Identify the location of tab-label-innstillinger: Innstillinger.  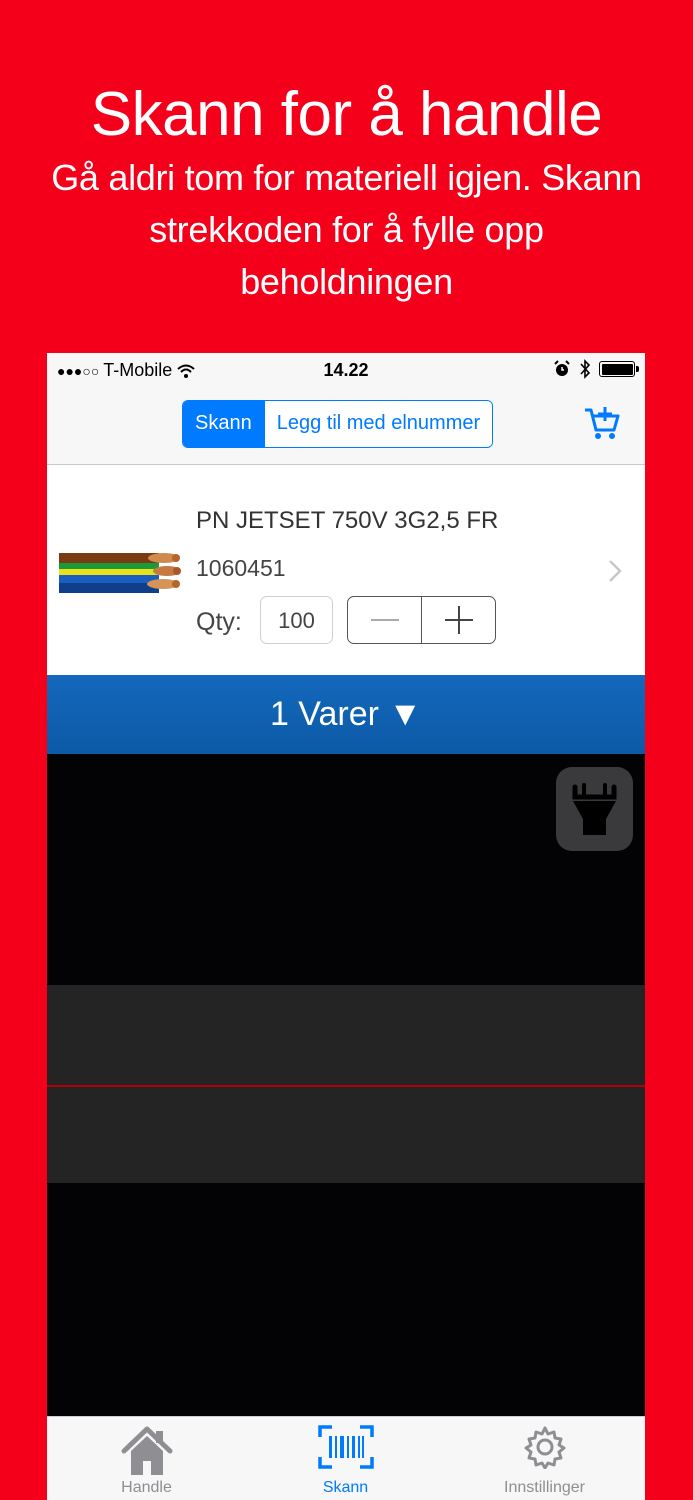
(544, 1487).